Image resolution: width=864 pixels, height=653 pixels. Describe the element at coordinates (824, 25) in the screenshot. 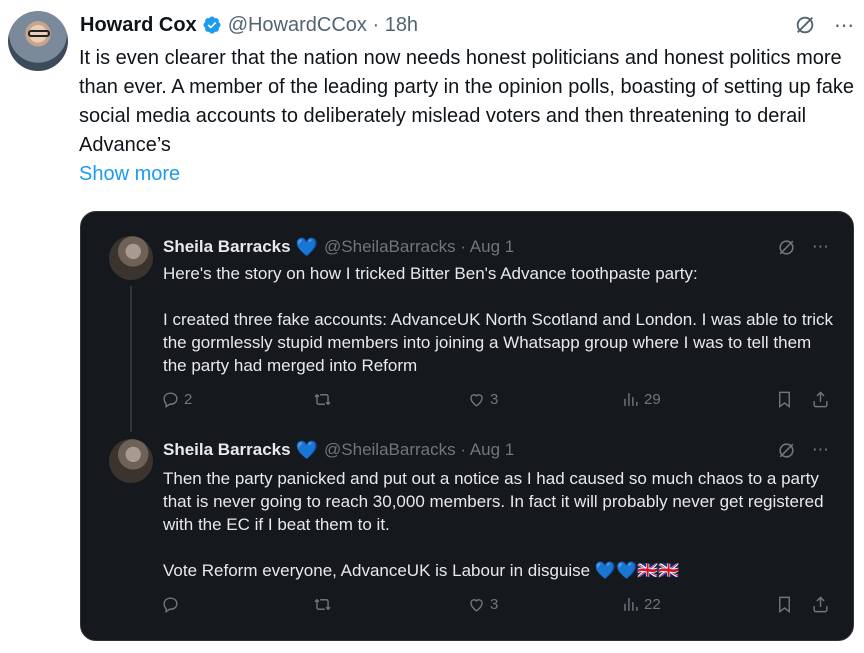

I see `tweet-actions: ⋯` at that location.